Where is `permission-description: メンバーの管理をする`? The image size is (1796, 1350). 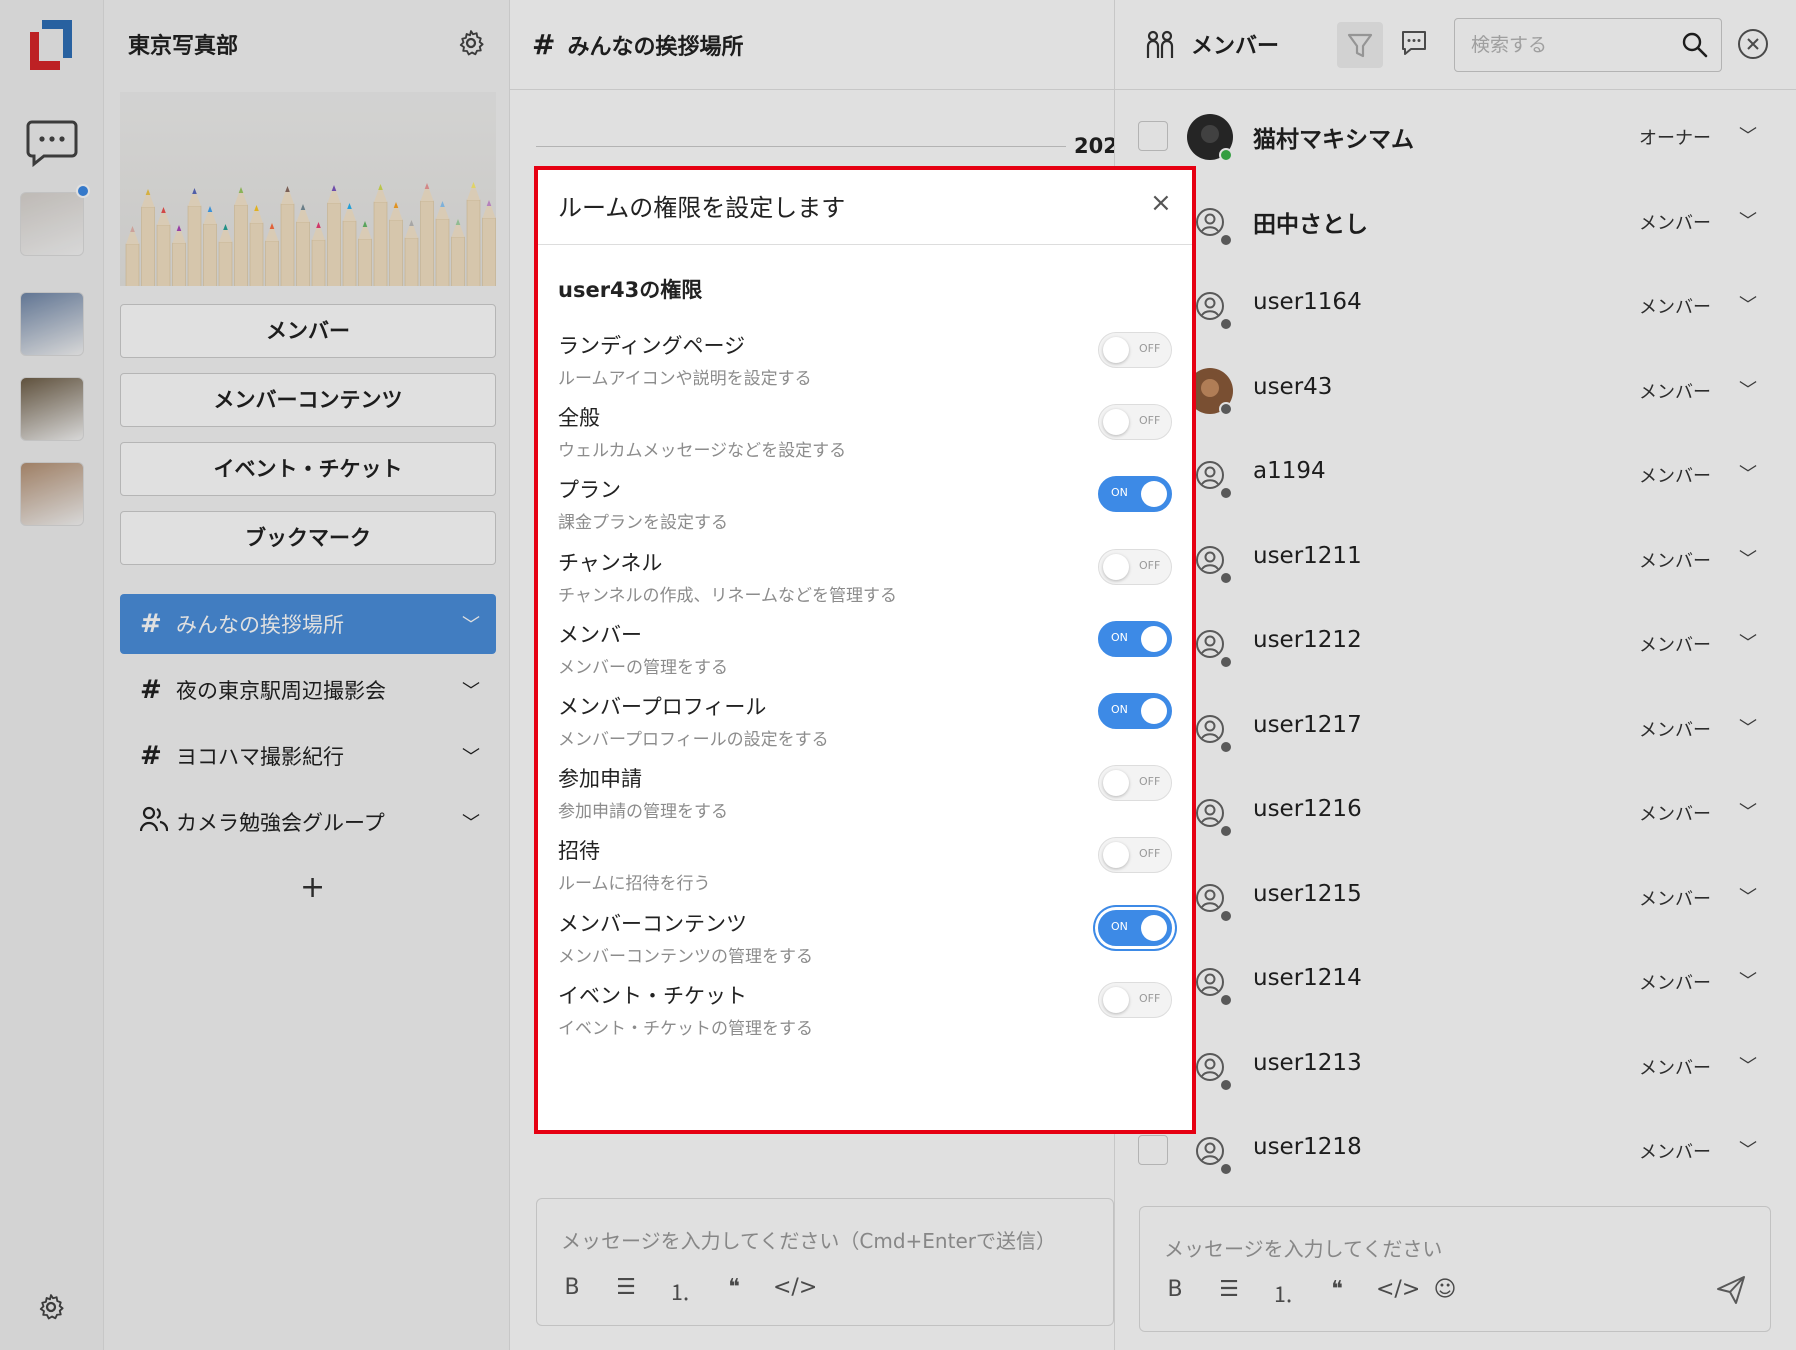 permission-description: メンバーの管理をする is located at coordinates (643, 667).